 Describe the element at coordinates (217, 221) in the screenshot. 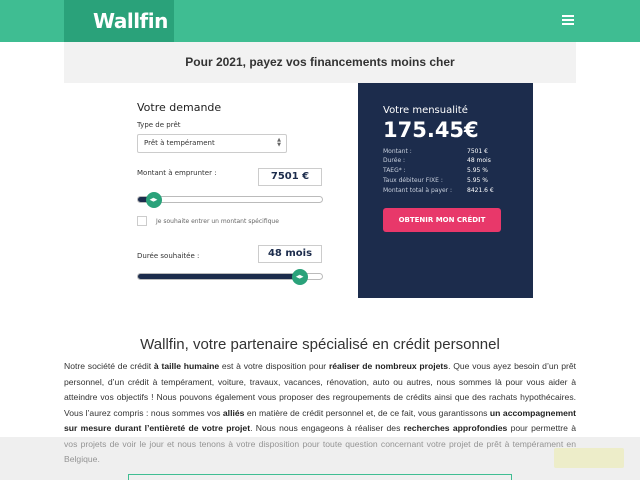

I see `specific-amount-label: Je souhaite entrer un montant spécifique` at that location.